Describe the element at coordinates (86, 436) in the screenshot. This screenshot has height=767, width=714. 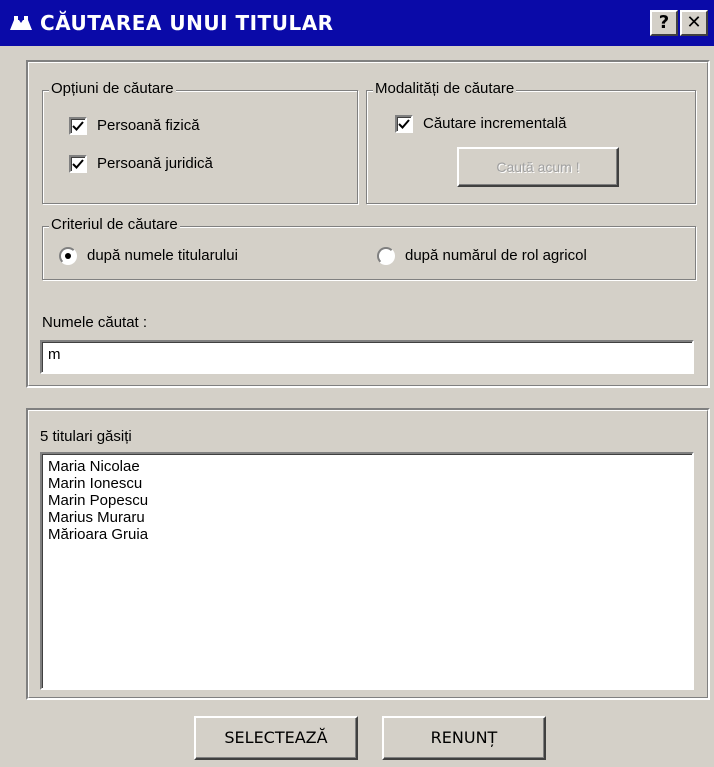
I see `results-count: 5 titulari găsiți` at that location.